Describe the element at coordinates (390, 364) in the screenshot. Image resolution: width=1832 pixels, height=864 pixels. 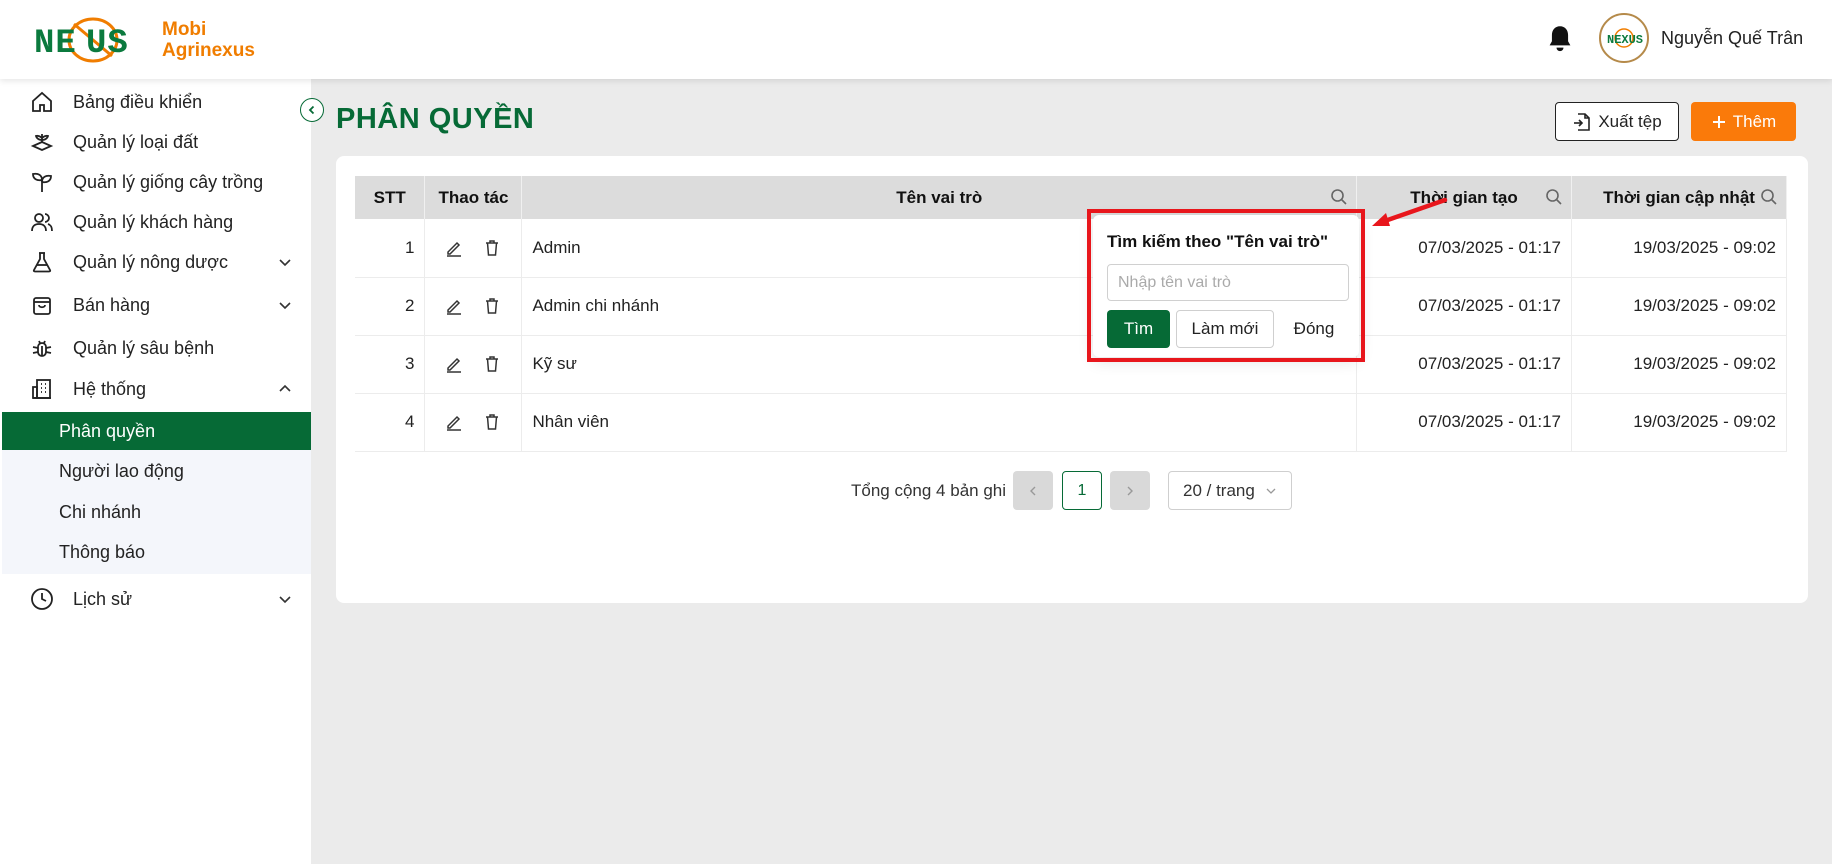
I see `cell-stt: 3` at that location.